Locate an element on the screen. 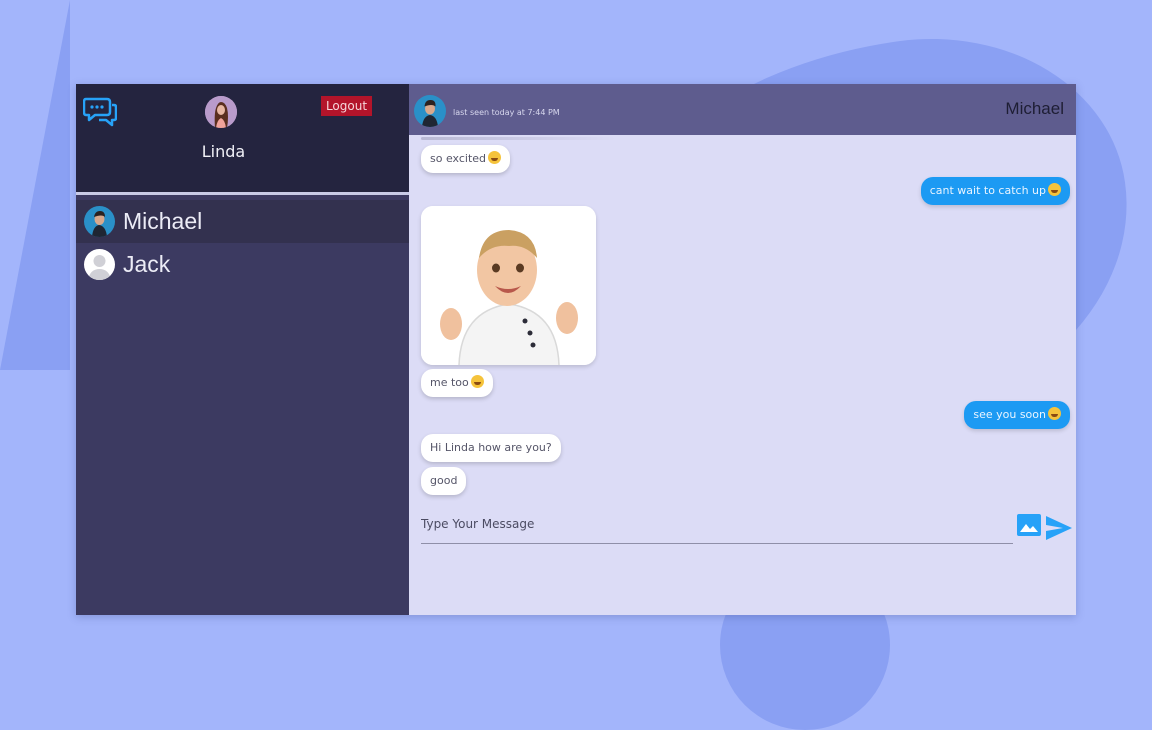 This screenshot has width=1152, height=730. image-icon is located at coordinates (1029, 525).